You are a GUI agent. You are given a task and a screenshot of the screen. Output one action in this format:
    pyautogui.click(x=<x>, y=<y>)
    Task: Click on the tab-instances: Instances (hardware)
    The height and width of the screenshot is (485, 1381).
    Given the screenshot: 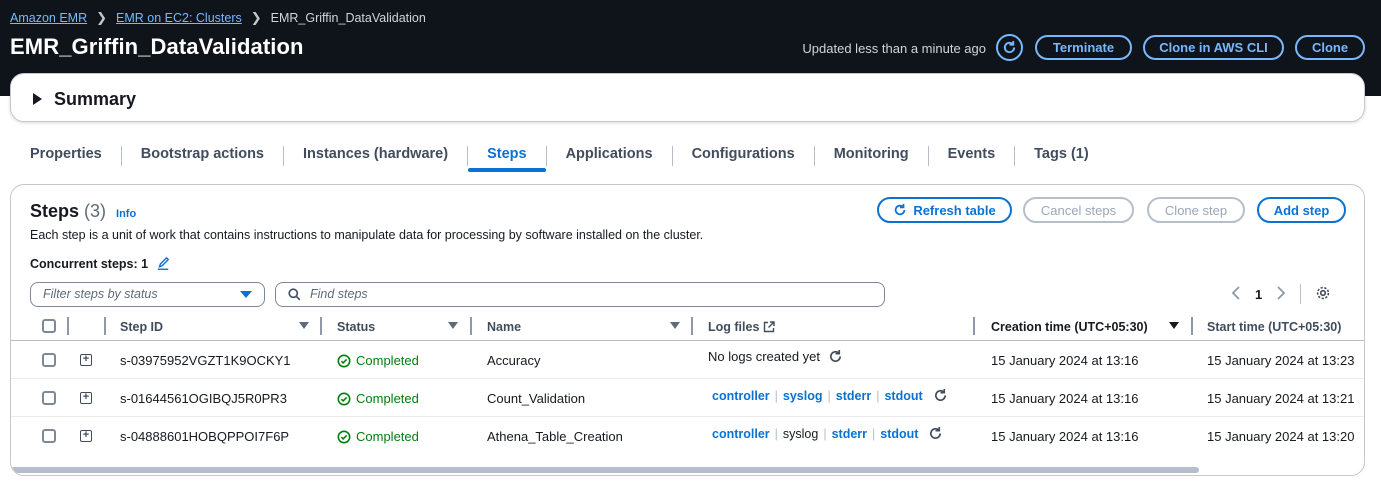 What is the action you would take?
    pyautogui.click(x=375, y=156)
    